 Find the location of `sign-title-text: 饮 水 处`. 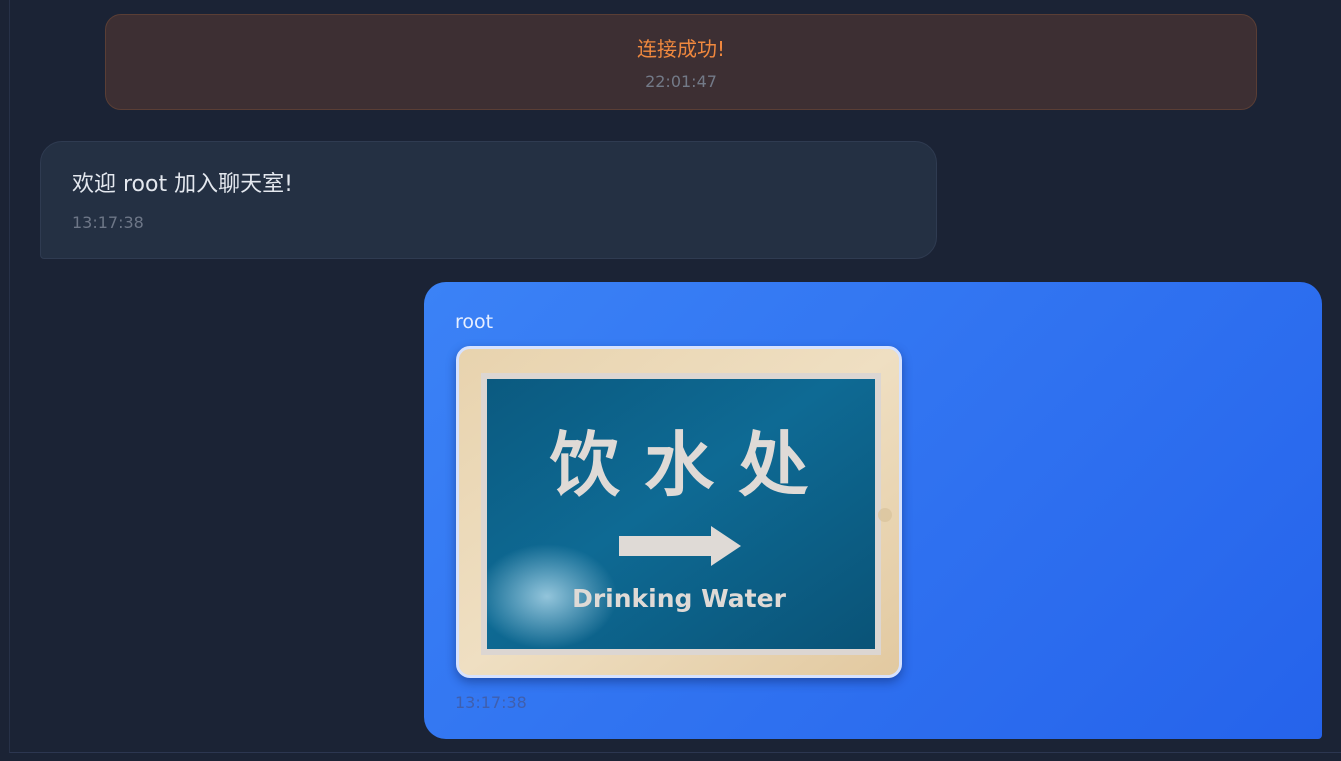

sign-title-text: 饮 水 处 is located at coordinates (679, 465).